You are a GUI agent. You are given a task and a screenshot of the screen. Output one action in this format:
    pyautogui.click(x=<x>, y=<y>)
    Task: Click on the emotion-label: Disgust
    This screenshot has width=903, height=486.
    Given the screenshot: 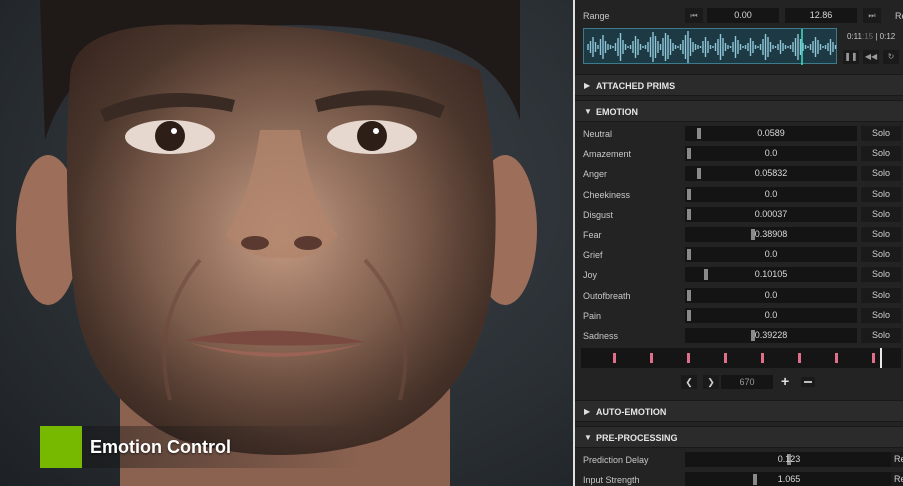 What is the action you would take?
    pyautogui.click(x=598, y=215)
    